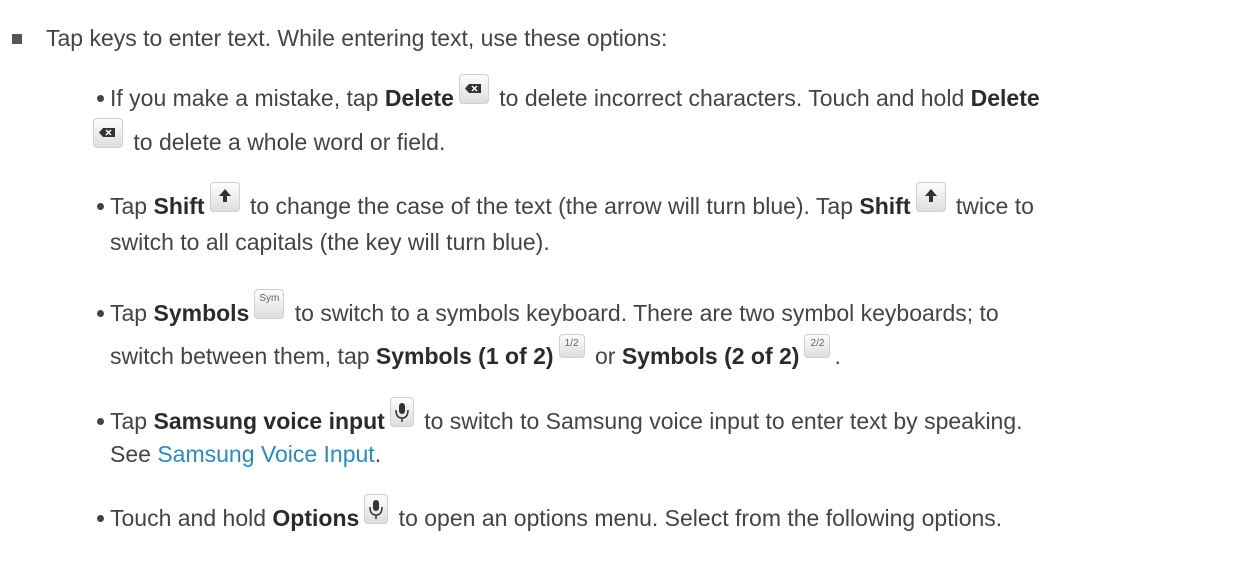 This screenshot has height=580, width=1244. Describe the element at coordinates (571, 346) in the screenshot. I see `page-1of2-icon: 1/2` at that location.